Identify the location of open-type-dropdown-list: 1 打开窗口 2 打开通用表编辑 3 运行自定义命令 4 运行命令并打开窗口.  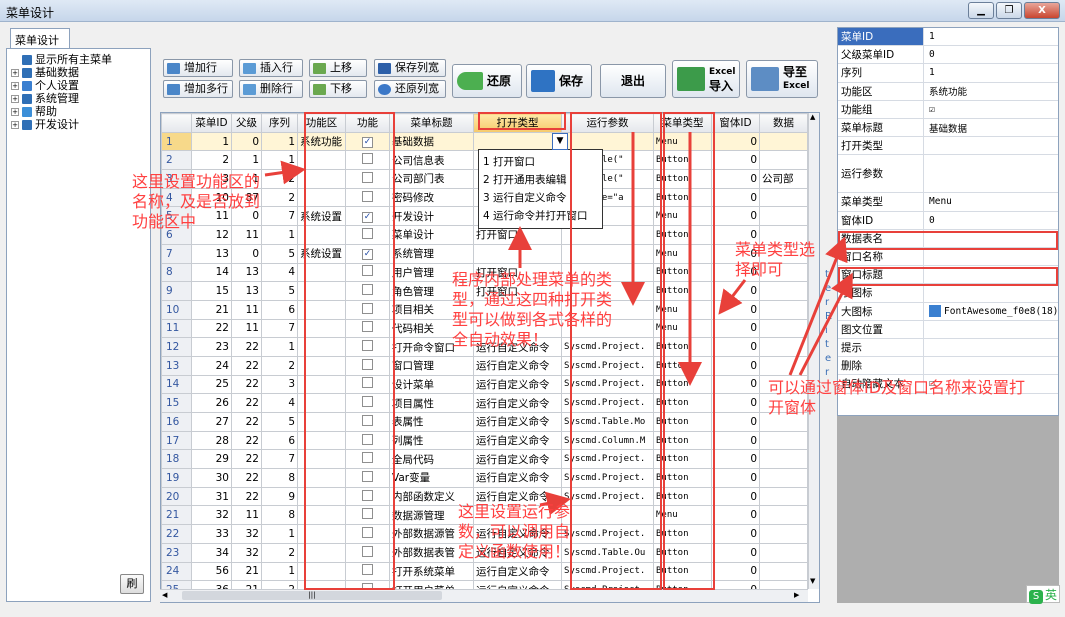
(540, 189).